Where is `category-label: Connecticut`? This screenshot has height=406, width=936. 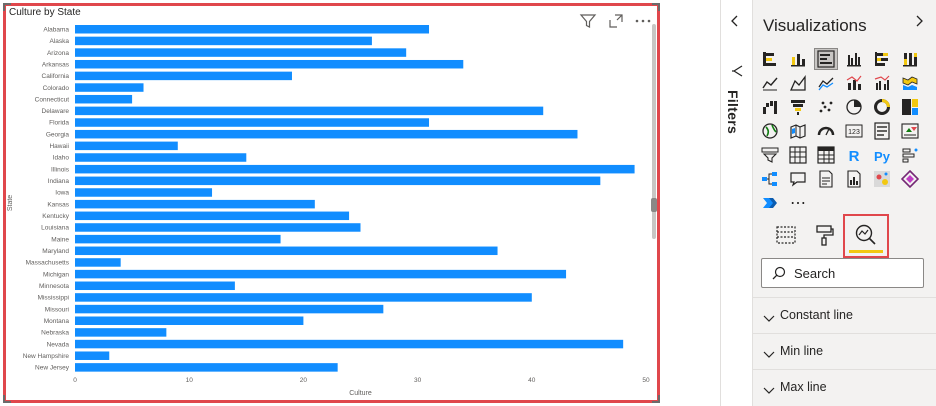 category-label: Connecticut is located at coordinates (52, 99).